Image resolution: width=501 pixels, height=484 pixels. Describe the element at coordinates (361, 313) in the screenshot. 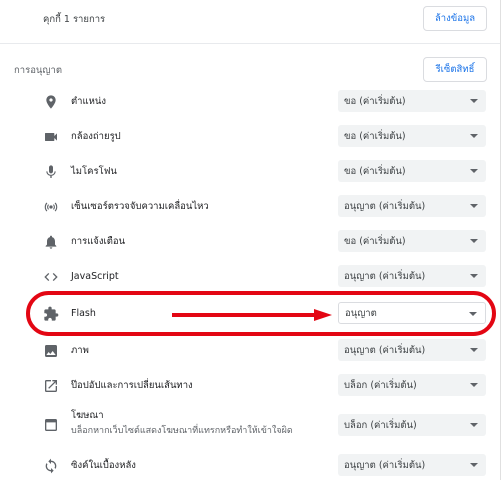

I see `select-value: อนุญาต` at that location.